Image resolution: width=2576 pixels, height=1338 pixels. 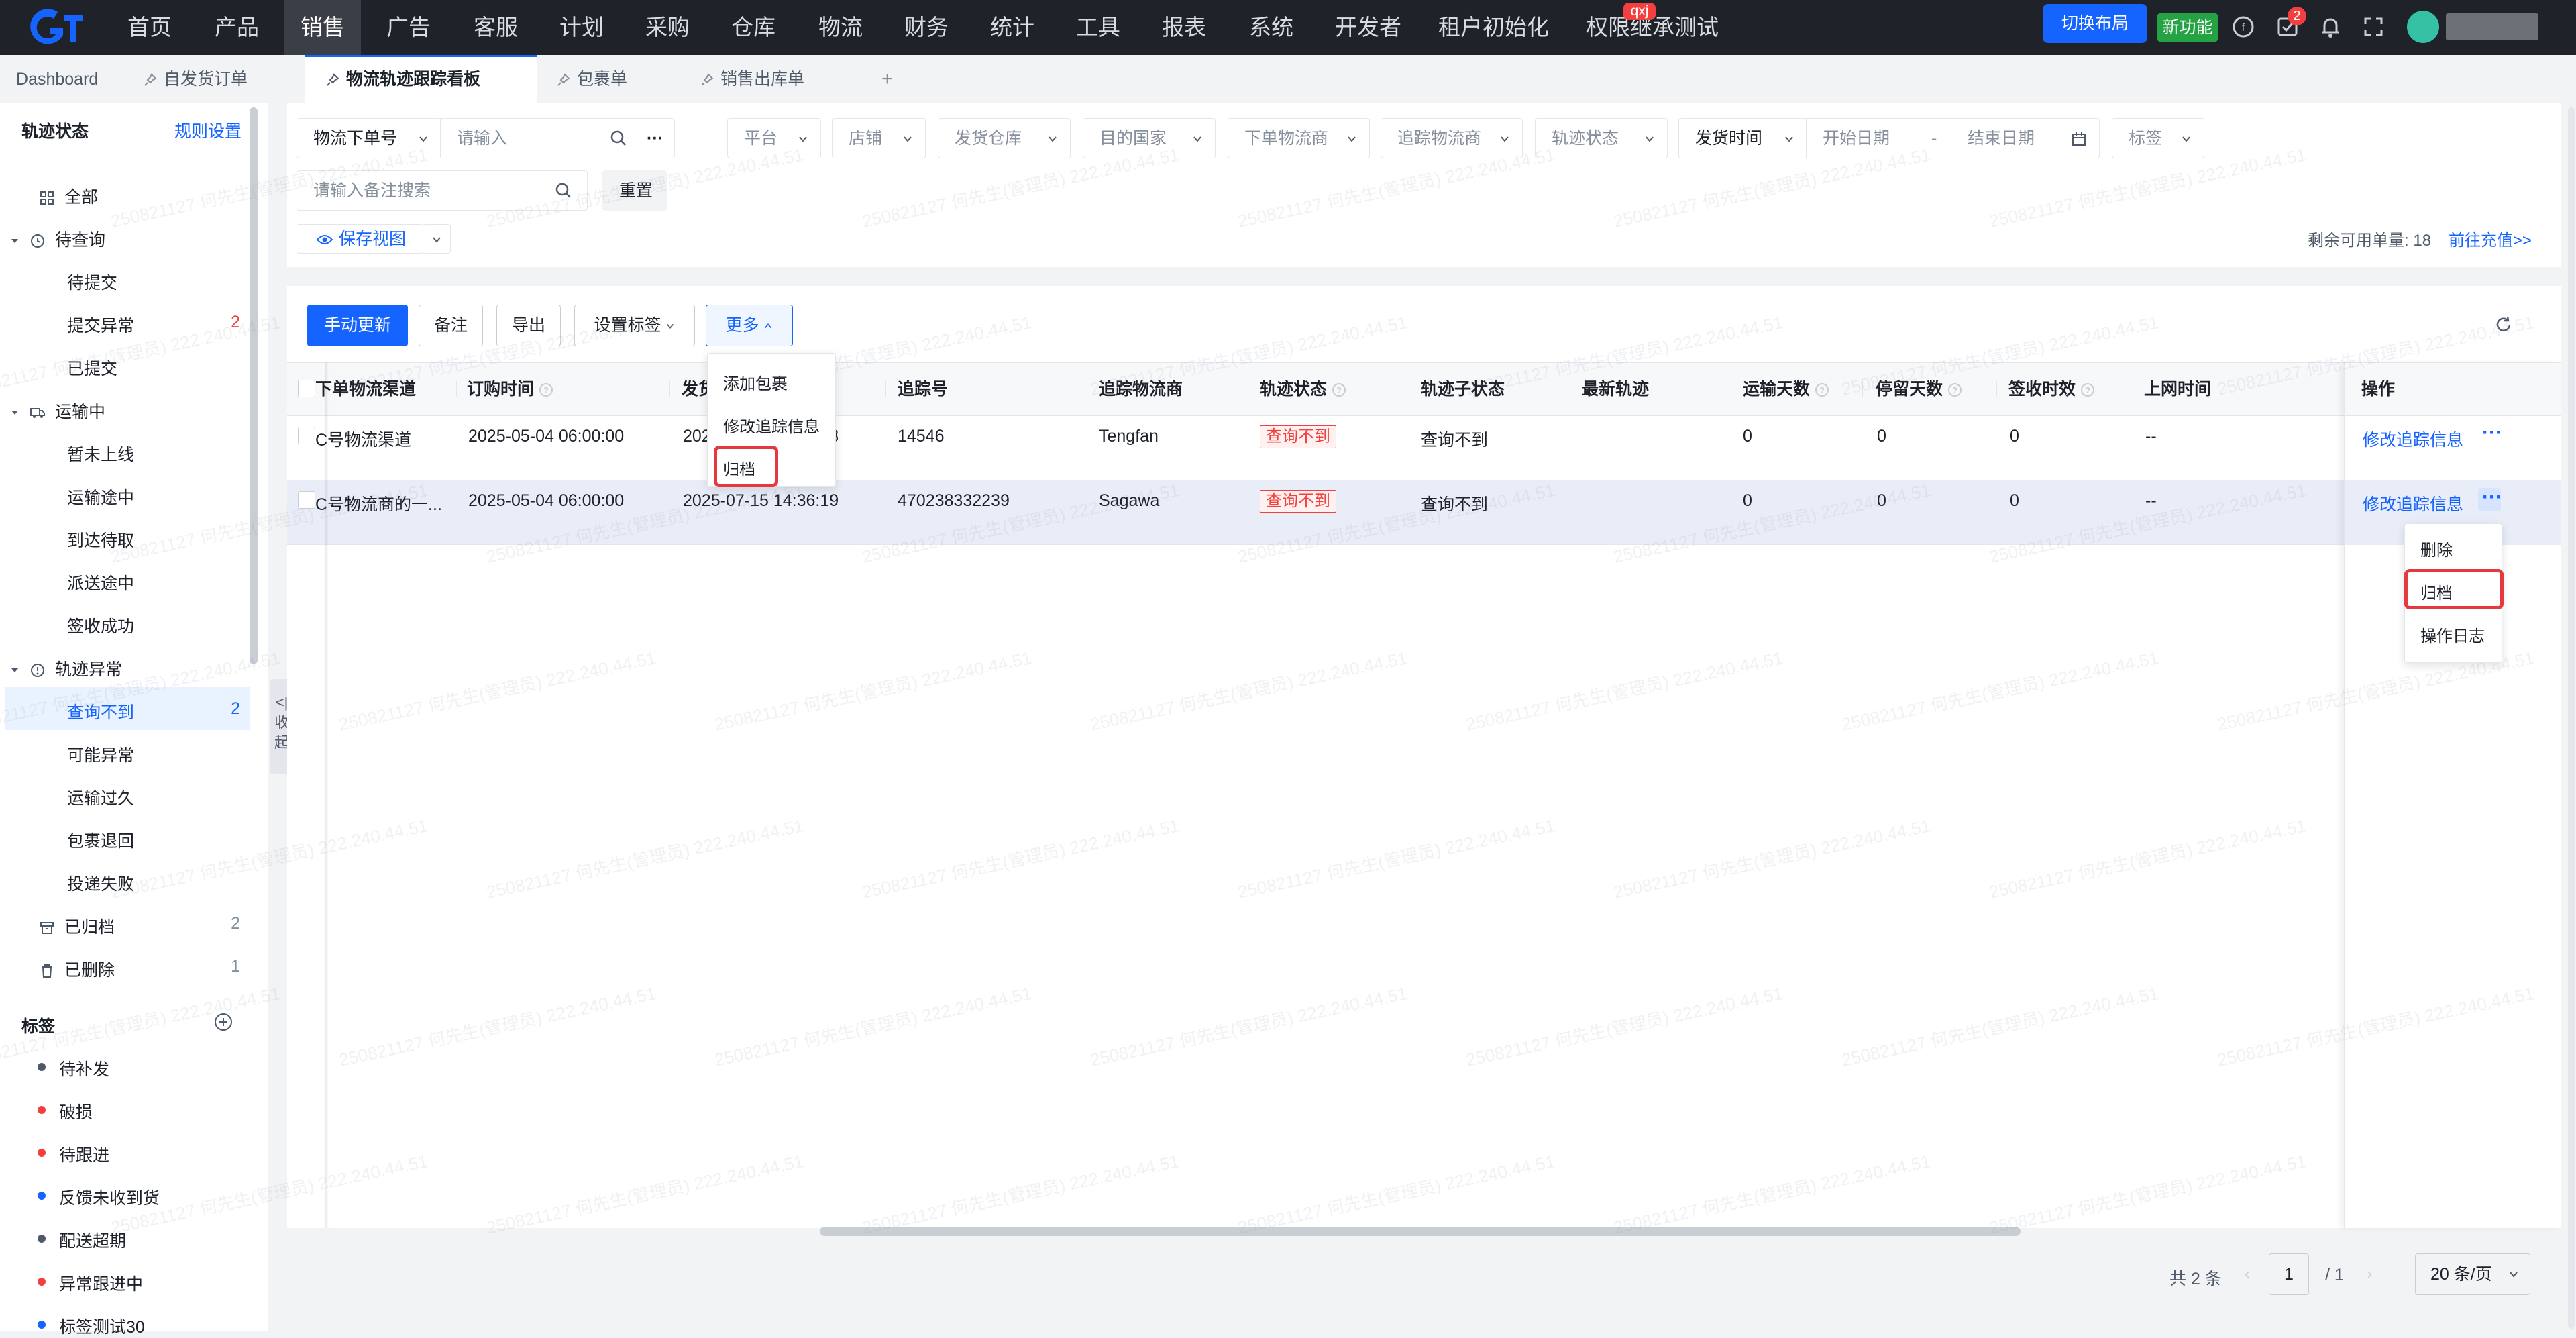 What do you see at coordinates (100, 797) in the screenshot?
I see `sidebar-item-transit-too-long: 运输过久` at bounding box center [100, 797].